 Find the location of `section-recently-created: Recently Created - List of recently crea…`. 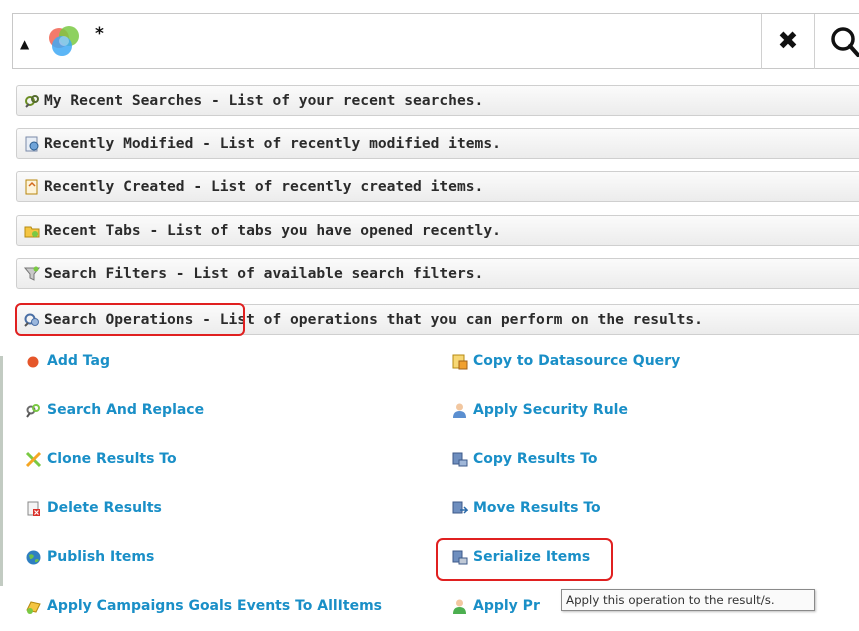

section-recently-created: Recently Created - List of recently crea… is located at coordinates (437, 186).